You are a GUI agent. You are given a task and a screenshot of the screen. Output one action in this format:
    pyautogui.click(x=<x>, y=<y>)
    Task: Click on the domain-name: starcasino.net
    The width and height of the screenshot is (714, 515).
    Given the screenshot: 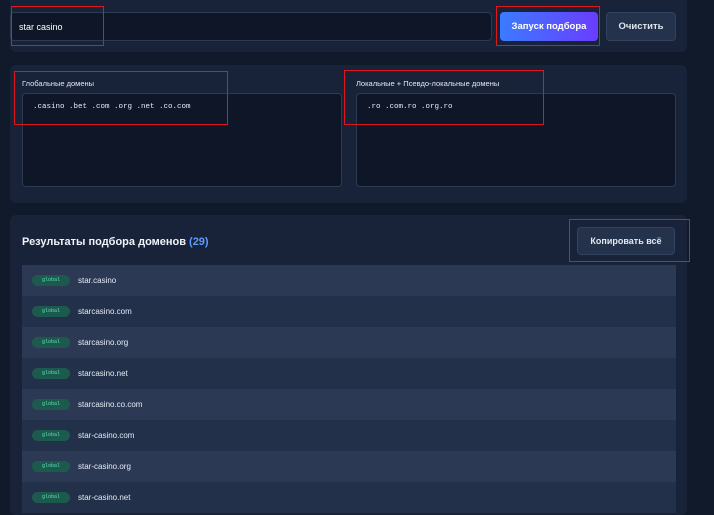 What is the action you would take?
    pyautogui.click(x=103, y=373)
    